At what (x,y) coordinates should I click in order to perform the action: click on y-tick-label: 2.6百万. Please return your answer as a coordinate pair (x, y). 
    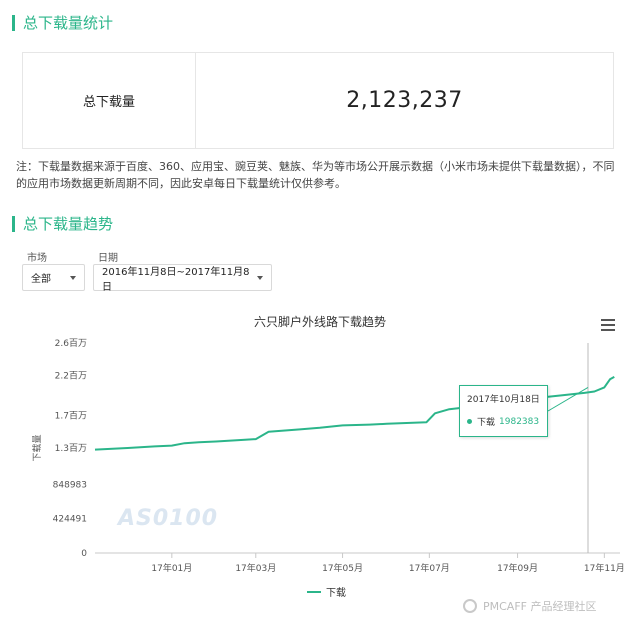
    Looking at the image, I should click on (71, 343).